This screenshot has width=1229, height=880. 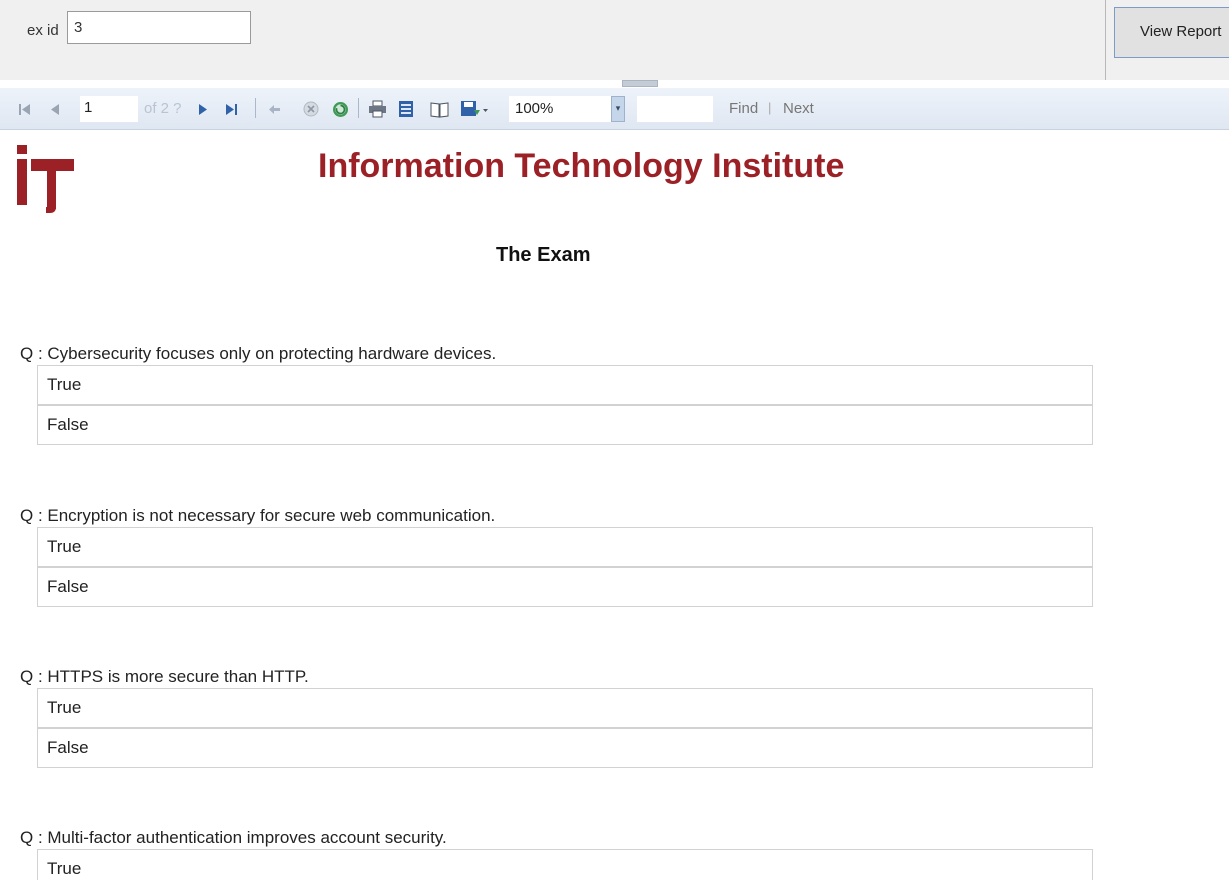 I want to click on iti-logo, so click(x=47, y=178).